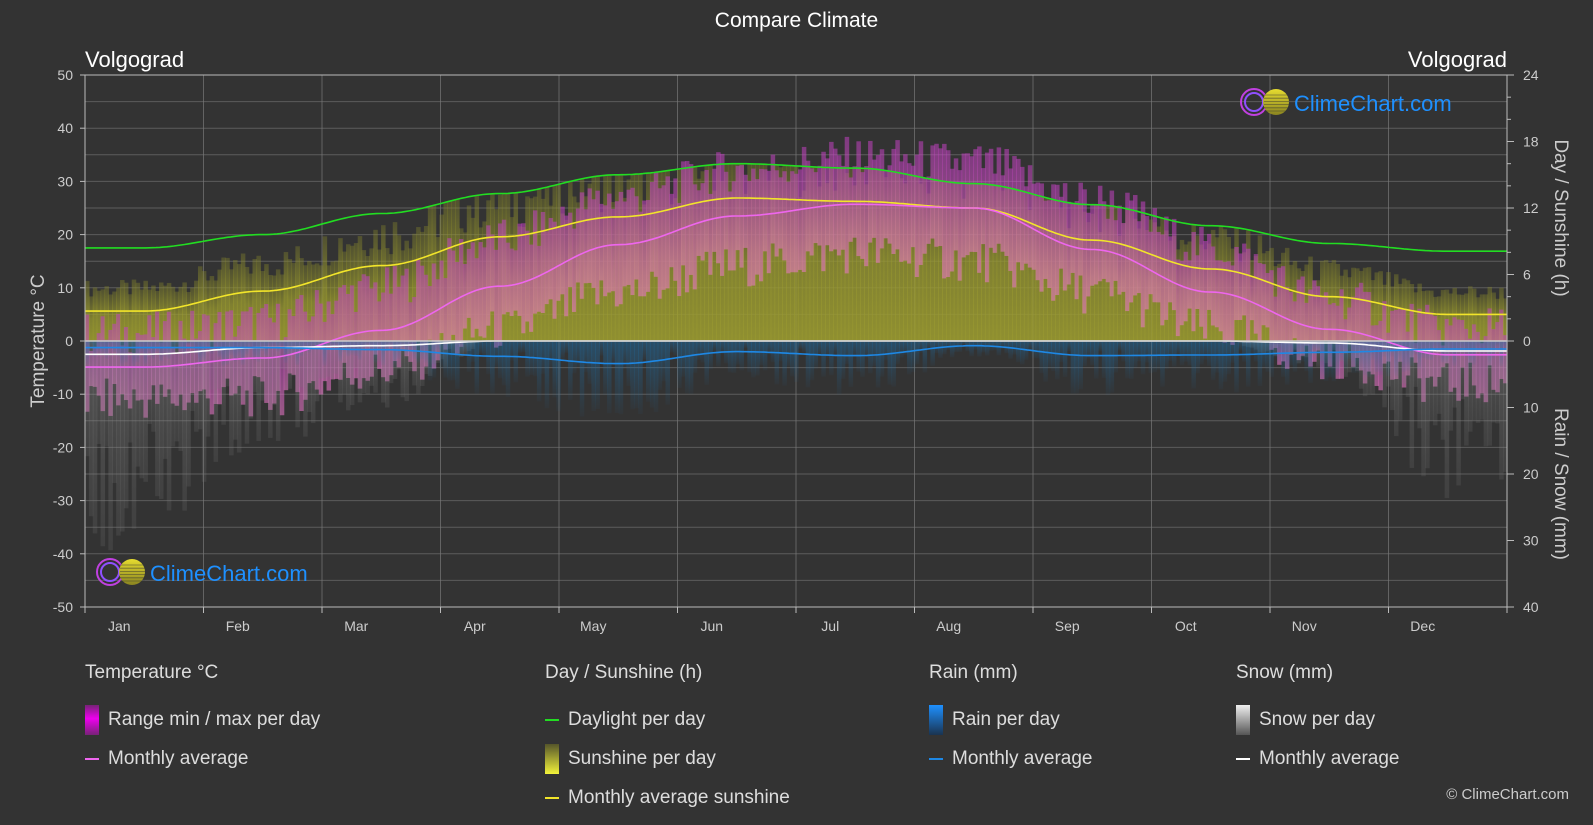 Image resolution: width=1593 pixels, height=825 pixels. What do you see at coordinates (63, 554) in the screenshot?
I see `left-tick-label: -40` at bounding box center [63, 554].